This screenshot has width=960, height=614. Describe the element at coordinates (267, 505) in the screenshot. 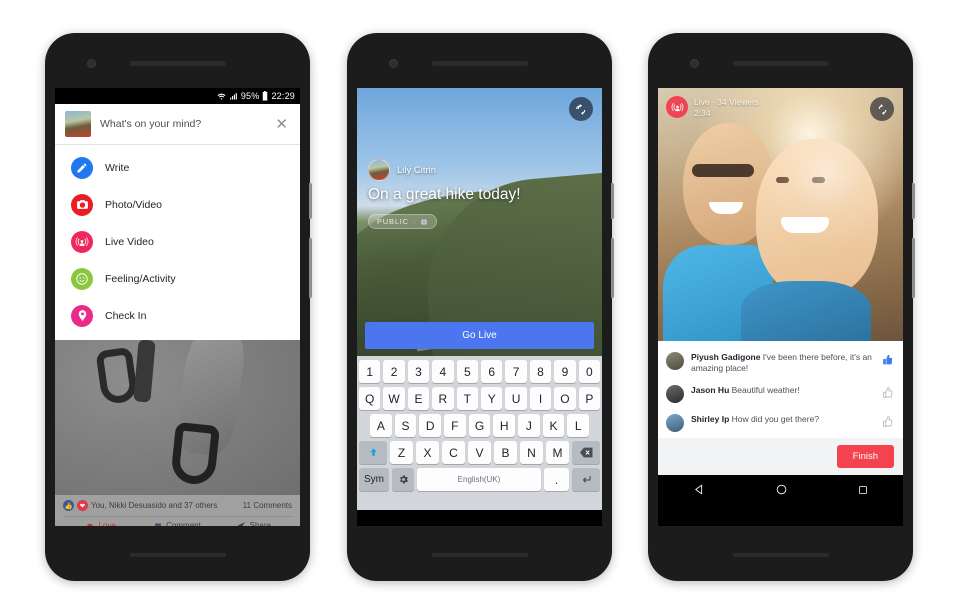

I see `comment-count: 11 Comments` at that location.